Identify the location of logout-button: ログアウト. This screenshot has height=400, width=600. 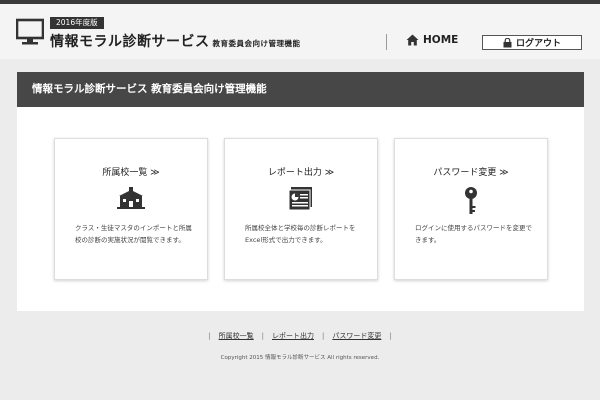
(532, 42).